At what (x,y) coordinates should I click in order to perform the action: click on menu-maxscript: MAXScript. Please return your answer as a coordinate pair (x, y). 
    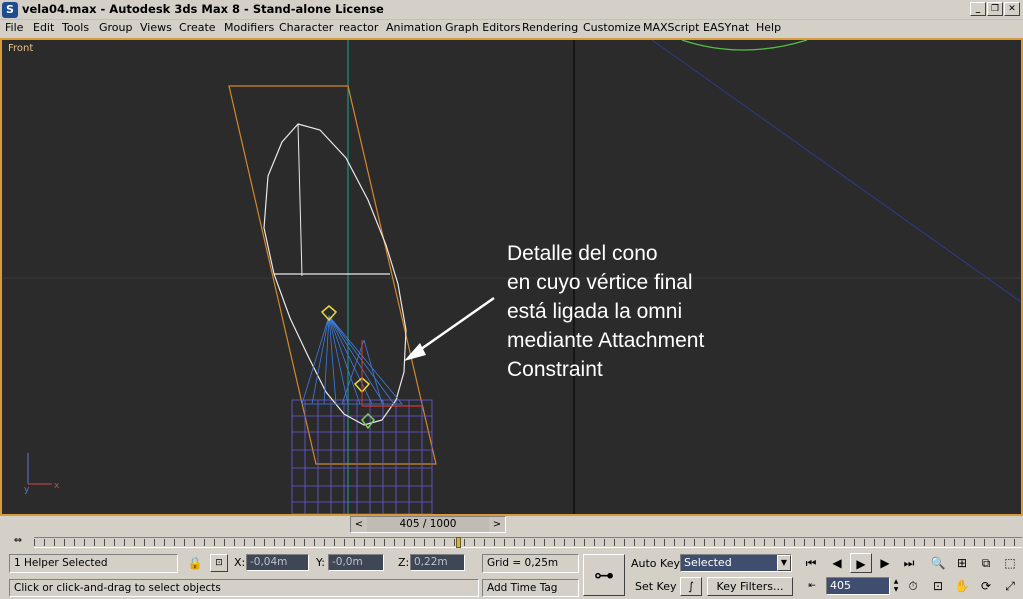
    Looking at the image, I should click on (671, 27).